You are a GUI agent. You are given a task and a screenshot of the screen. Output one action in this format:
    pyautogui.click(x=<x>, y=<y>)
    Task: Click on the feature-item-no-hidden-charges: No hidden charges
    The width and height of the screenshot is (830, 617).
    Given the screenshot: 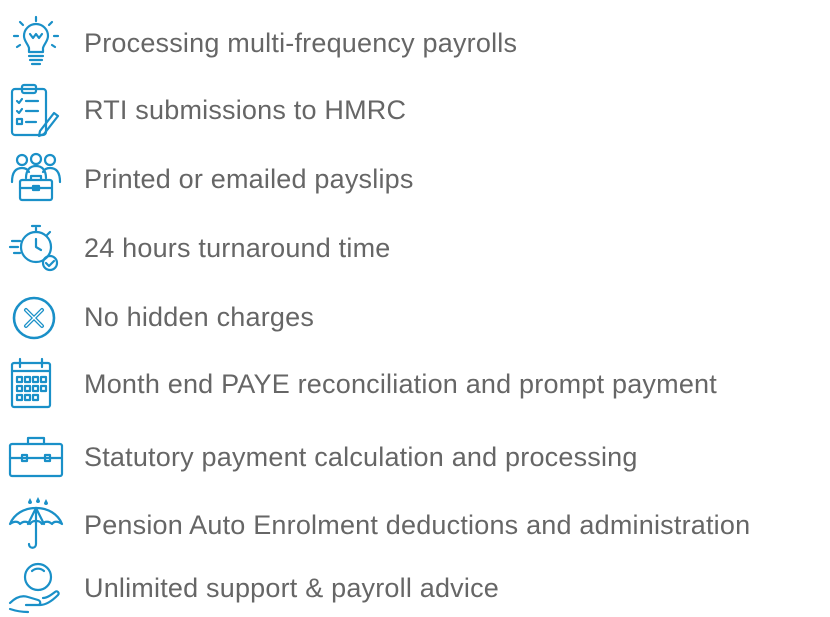 What is the action you would take?
    pyautogui.click(x=415, y=317)
    